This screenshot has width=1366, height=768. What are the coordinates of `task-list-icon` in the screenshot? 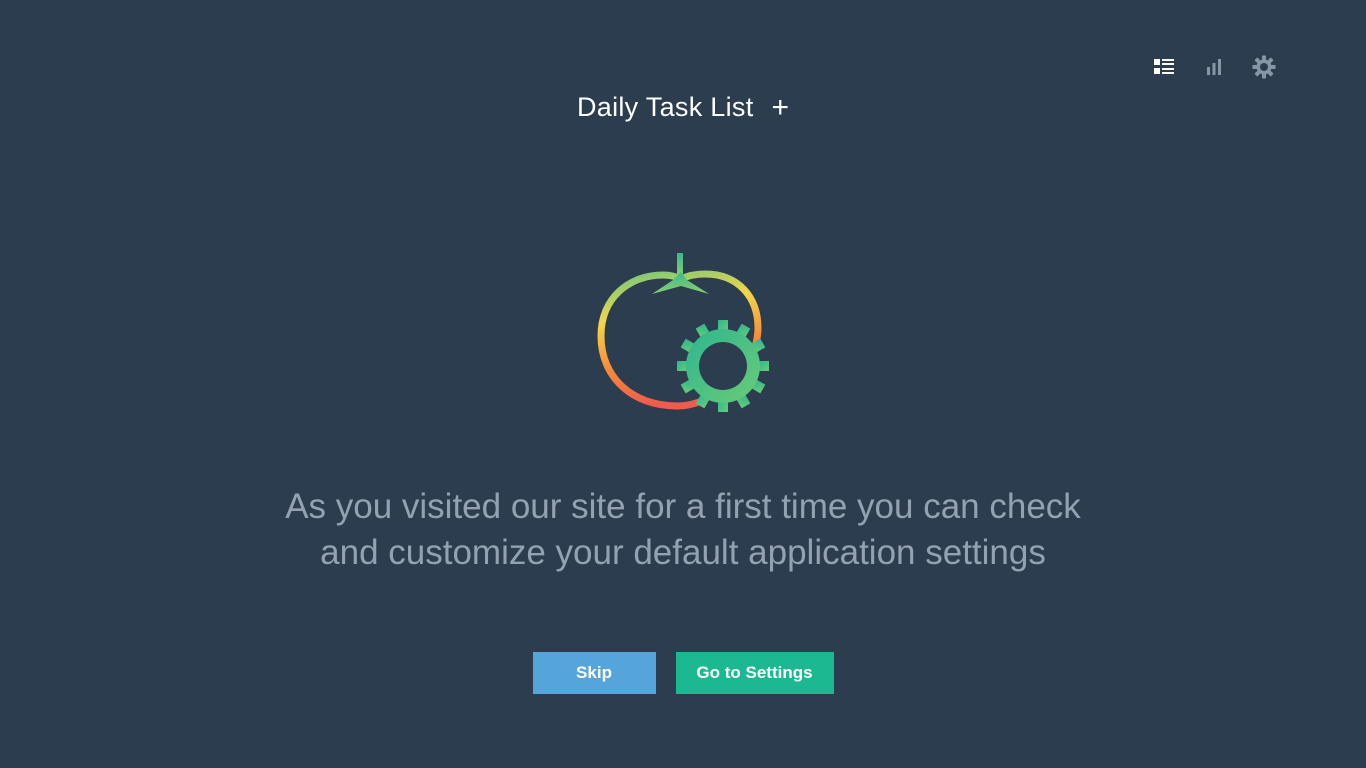 It's located at (1164, 67).